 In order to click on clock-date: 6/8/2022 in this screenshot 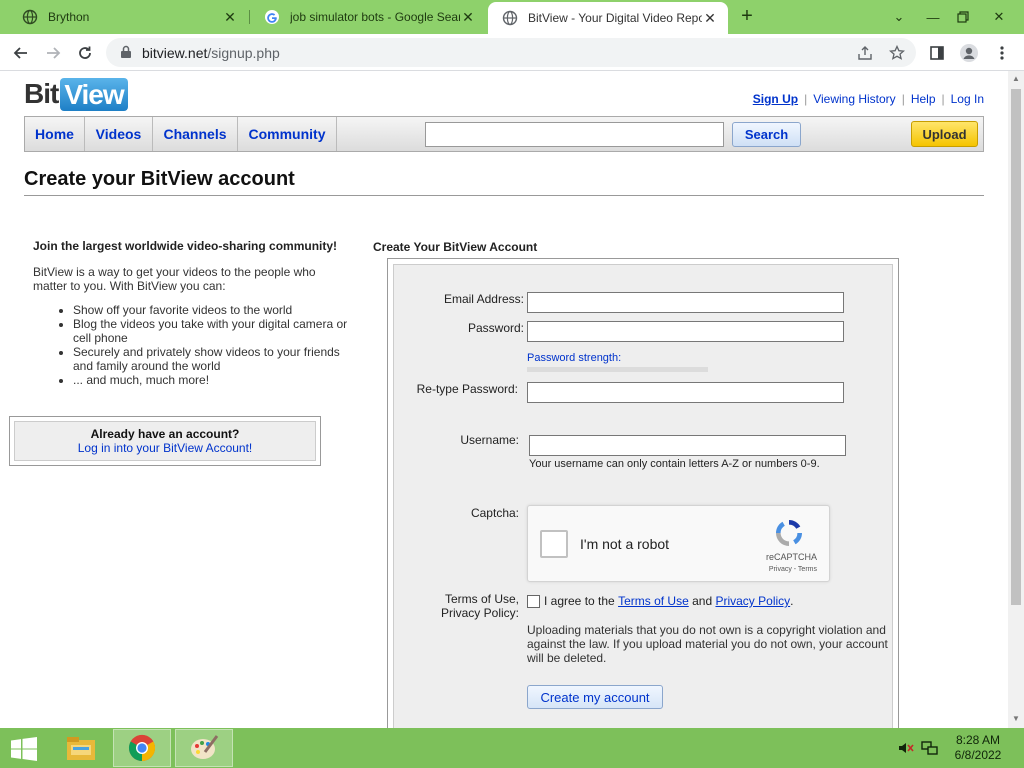, I will do `click(978, 755)`.